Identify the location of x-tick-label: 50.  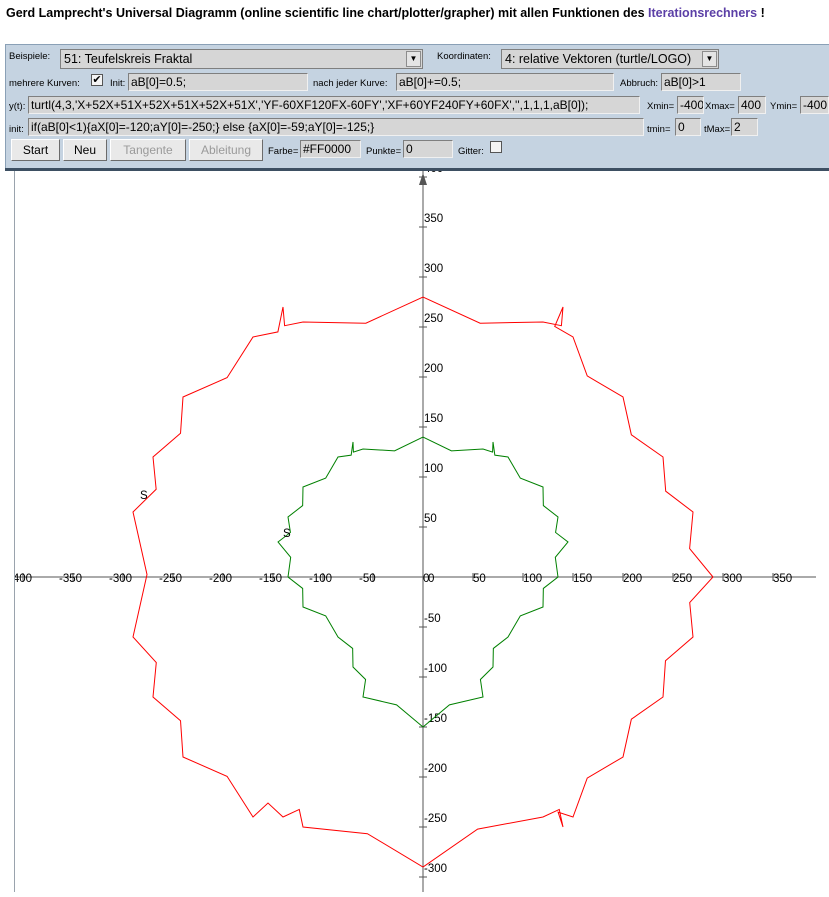
(479, 579).